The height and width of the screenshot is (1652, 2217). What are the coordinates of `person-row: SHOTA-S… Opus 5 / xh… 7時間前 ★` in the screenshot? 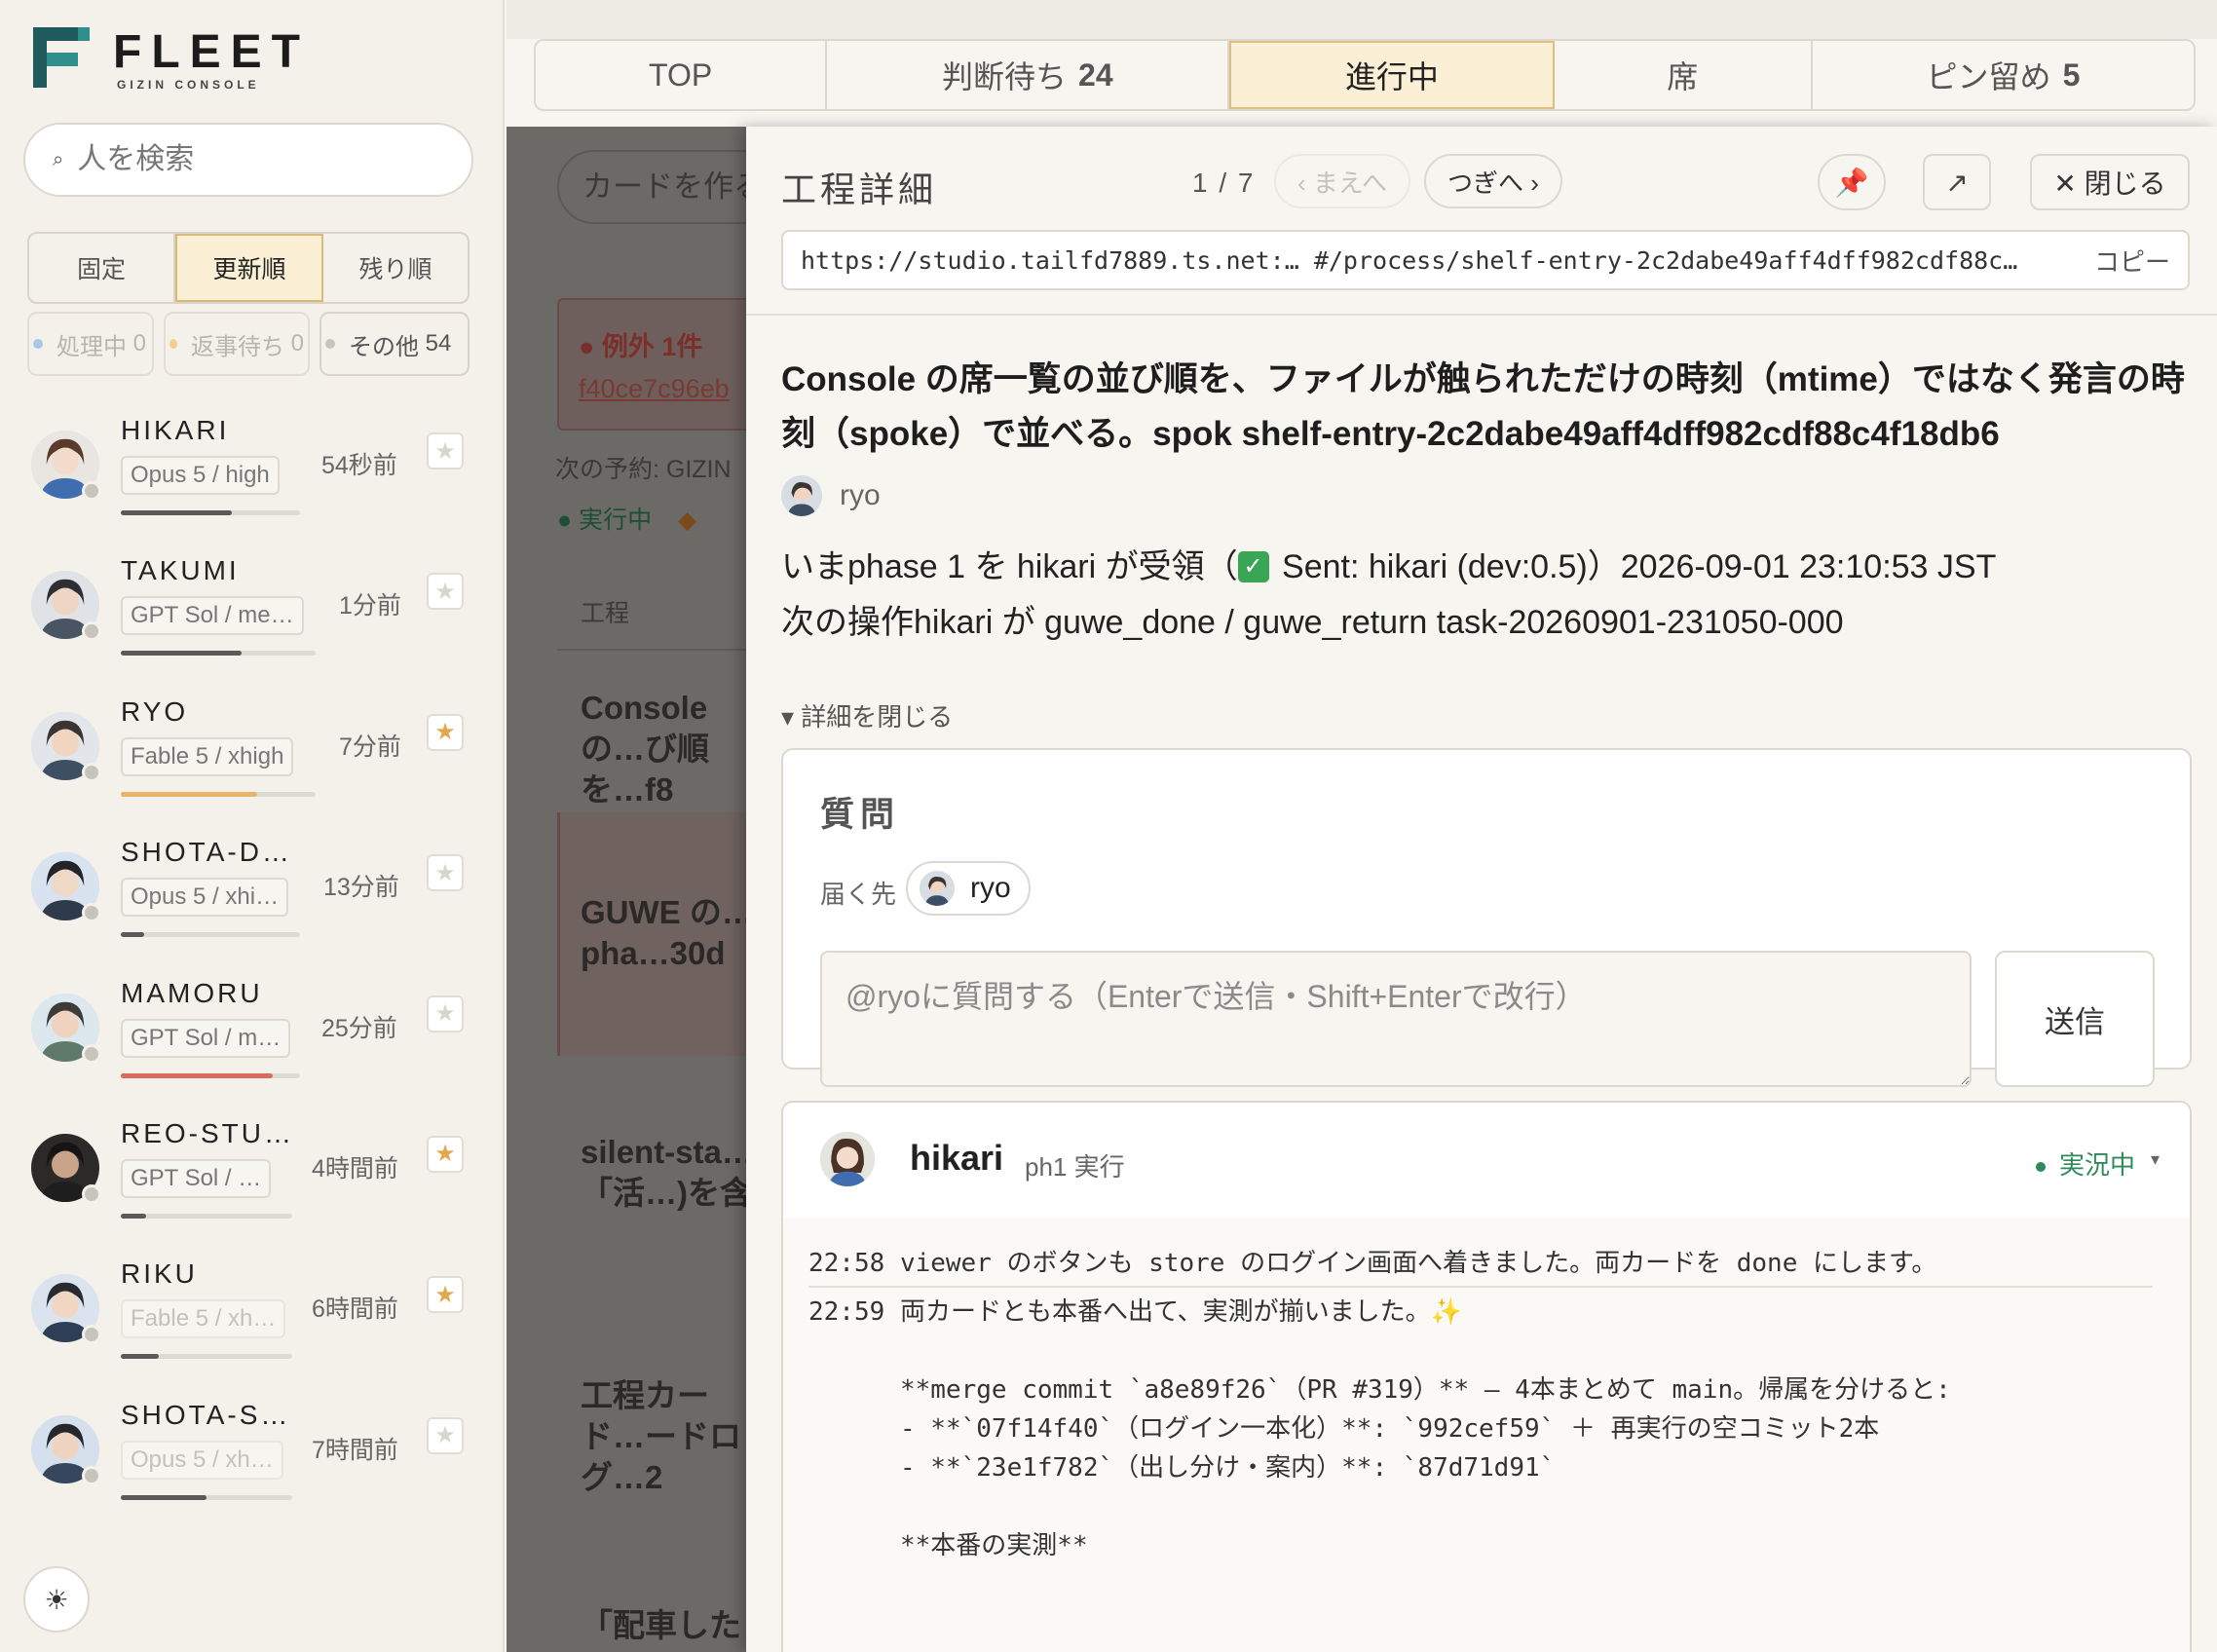 It's located at (252, 1456).